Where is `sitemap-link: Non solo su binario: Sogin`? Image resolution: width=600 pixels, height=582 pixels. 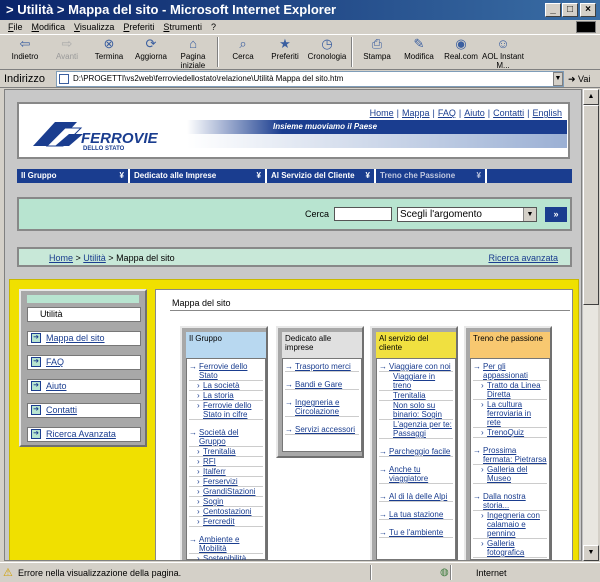 sitemap-link: Non solo su binario: Sogin is located at coordinates (416, 410).